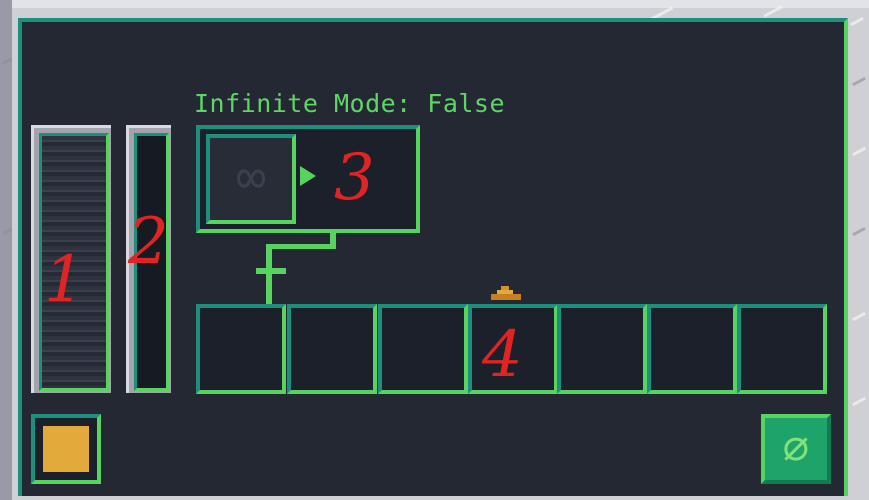 The width and height of the screenshot is (869, 500). Describe the element at coordinates (308, 176) in the screenshot. I see `arrow-right-icon` at that location.